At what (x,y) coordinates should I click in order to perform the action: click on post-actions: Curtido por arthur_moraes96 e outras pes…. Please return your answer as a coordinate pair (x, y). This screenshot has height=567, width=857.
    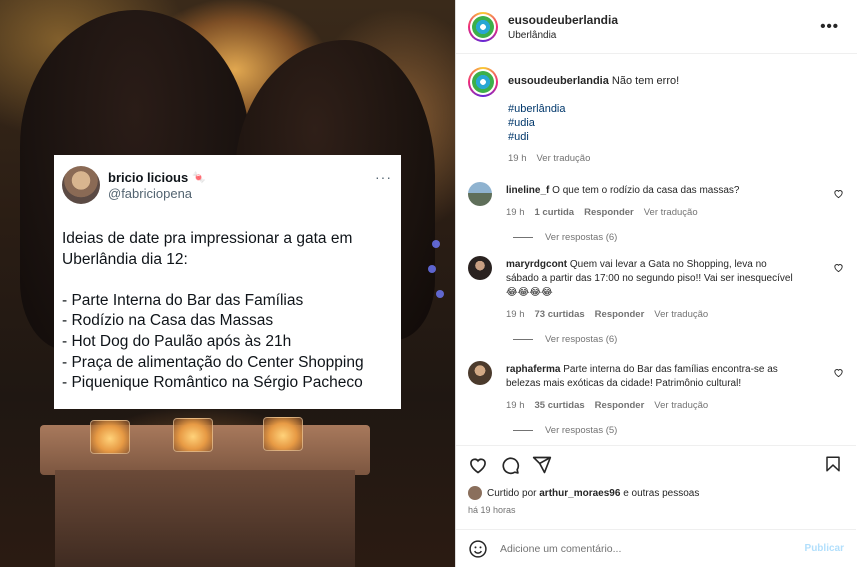
    Looking at the image, I should click on (656, 487).